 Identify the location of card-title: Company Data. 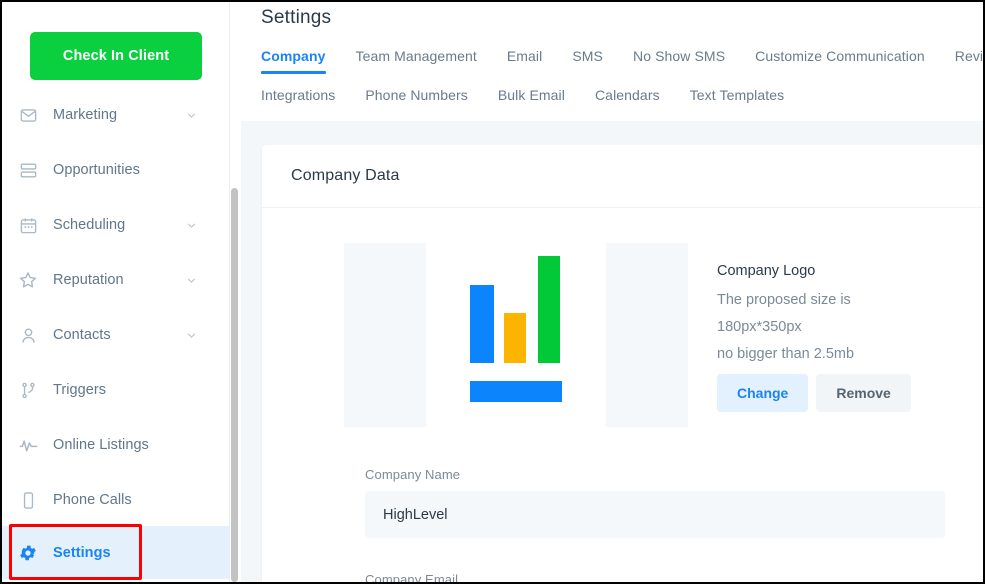
(345, 175).